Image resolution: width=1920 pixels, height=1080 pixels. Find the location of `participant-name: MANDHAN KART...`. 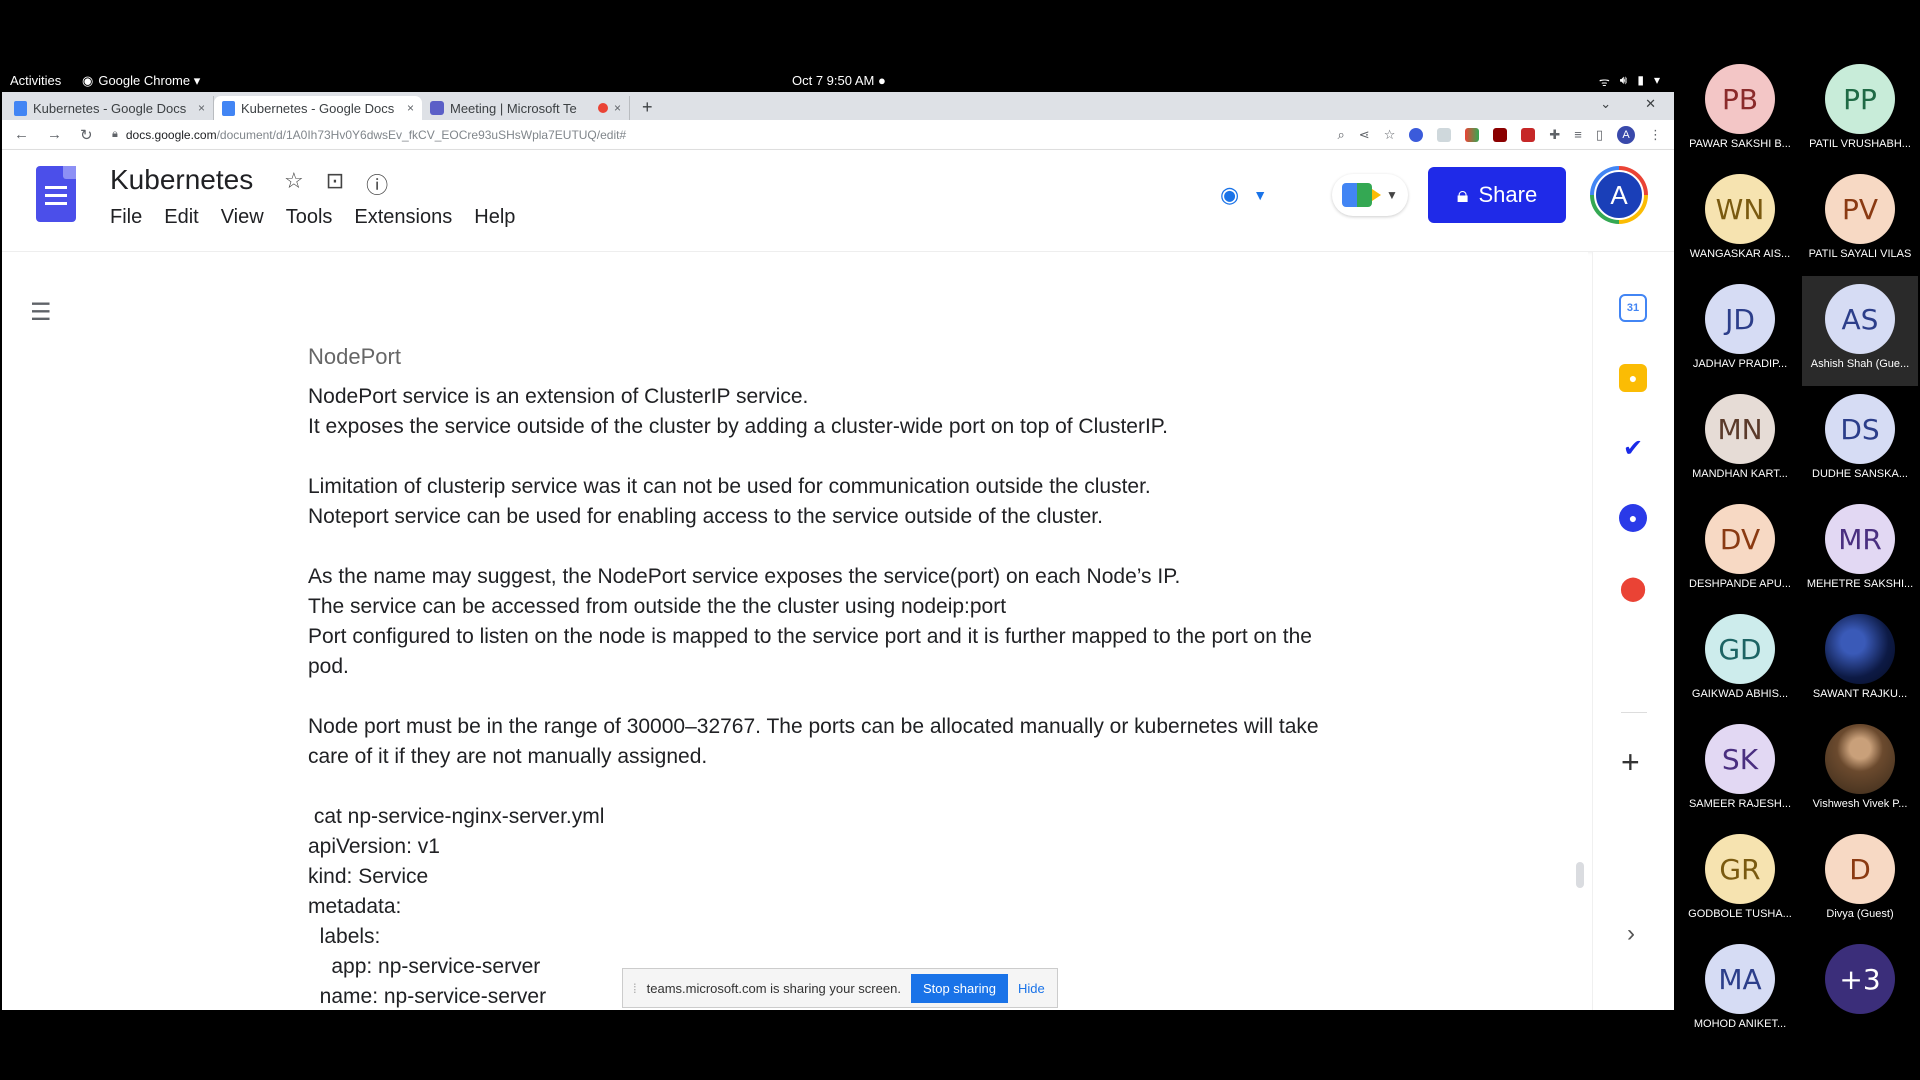

participant-name: MANDHAN KART... is located at coordinates (1740, 474).